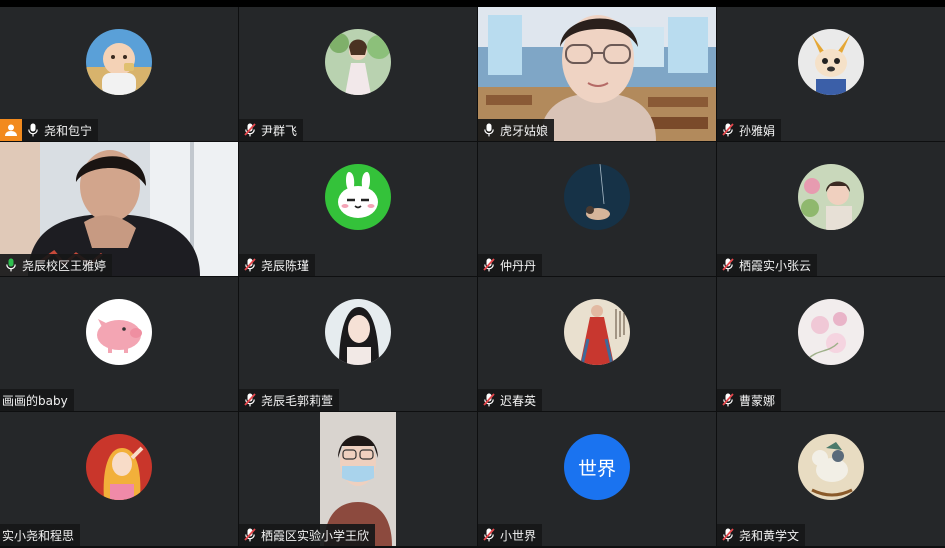 The height and width of the screenshot is (548, 945). Describe the element at coordinates (524, 130) in the screenshot. I see `participant-name: 虎牙姑娘` at that location.